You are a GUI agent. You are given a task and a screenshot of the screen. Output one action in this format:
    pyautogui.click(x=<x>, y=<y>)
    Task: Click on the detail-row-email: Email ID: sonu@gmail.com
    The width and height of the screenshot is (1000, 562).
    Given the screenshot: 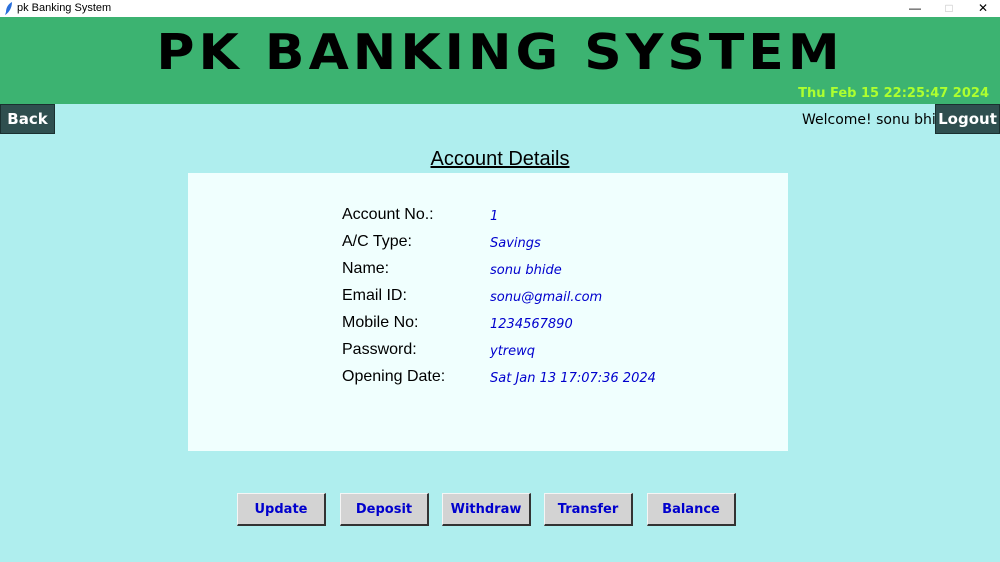 What is the action you would take?
    pyautogui.click(x=488, y=300)
    